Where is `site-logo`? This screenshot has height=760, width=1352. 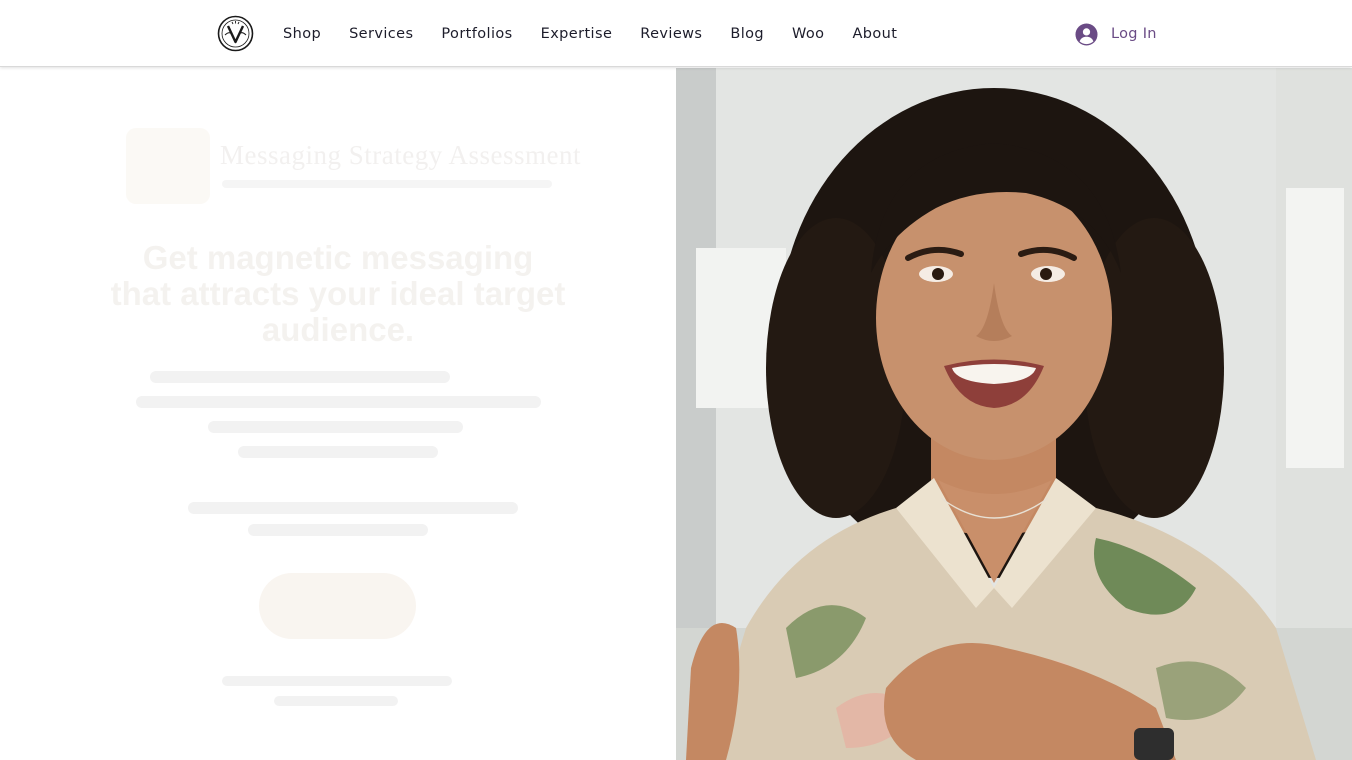 site-logo is located at coordinates (235, 33).